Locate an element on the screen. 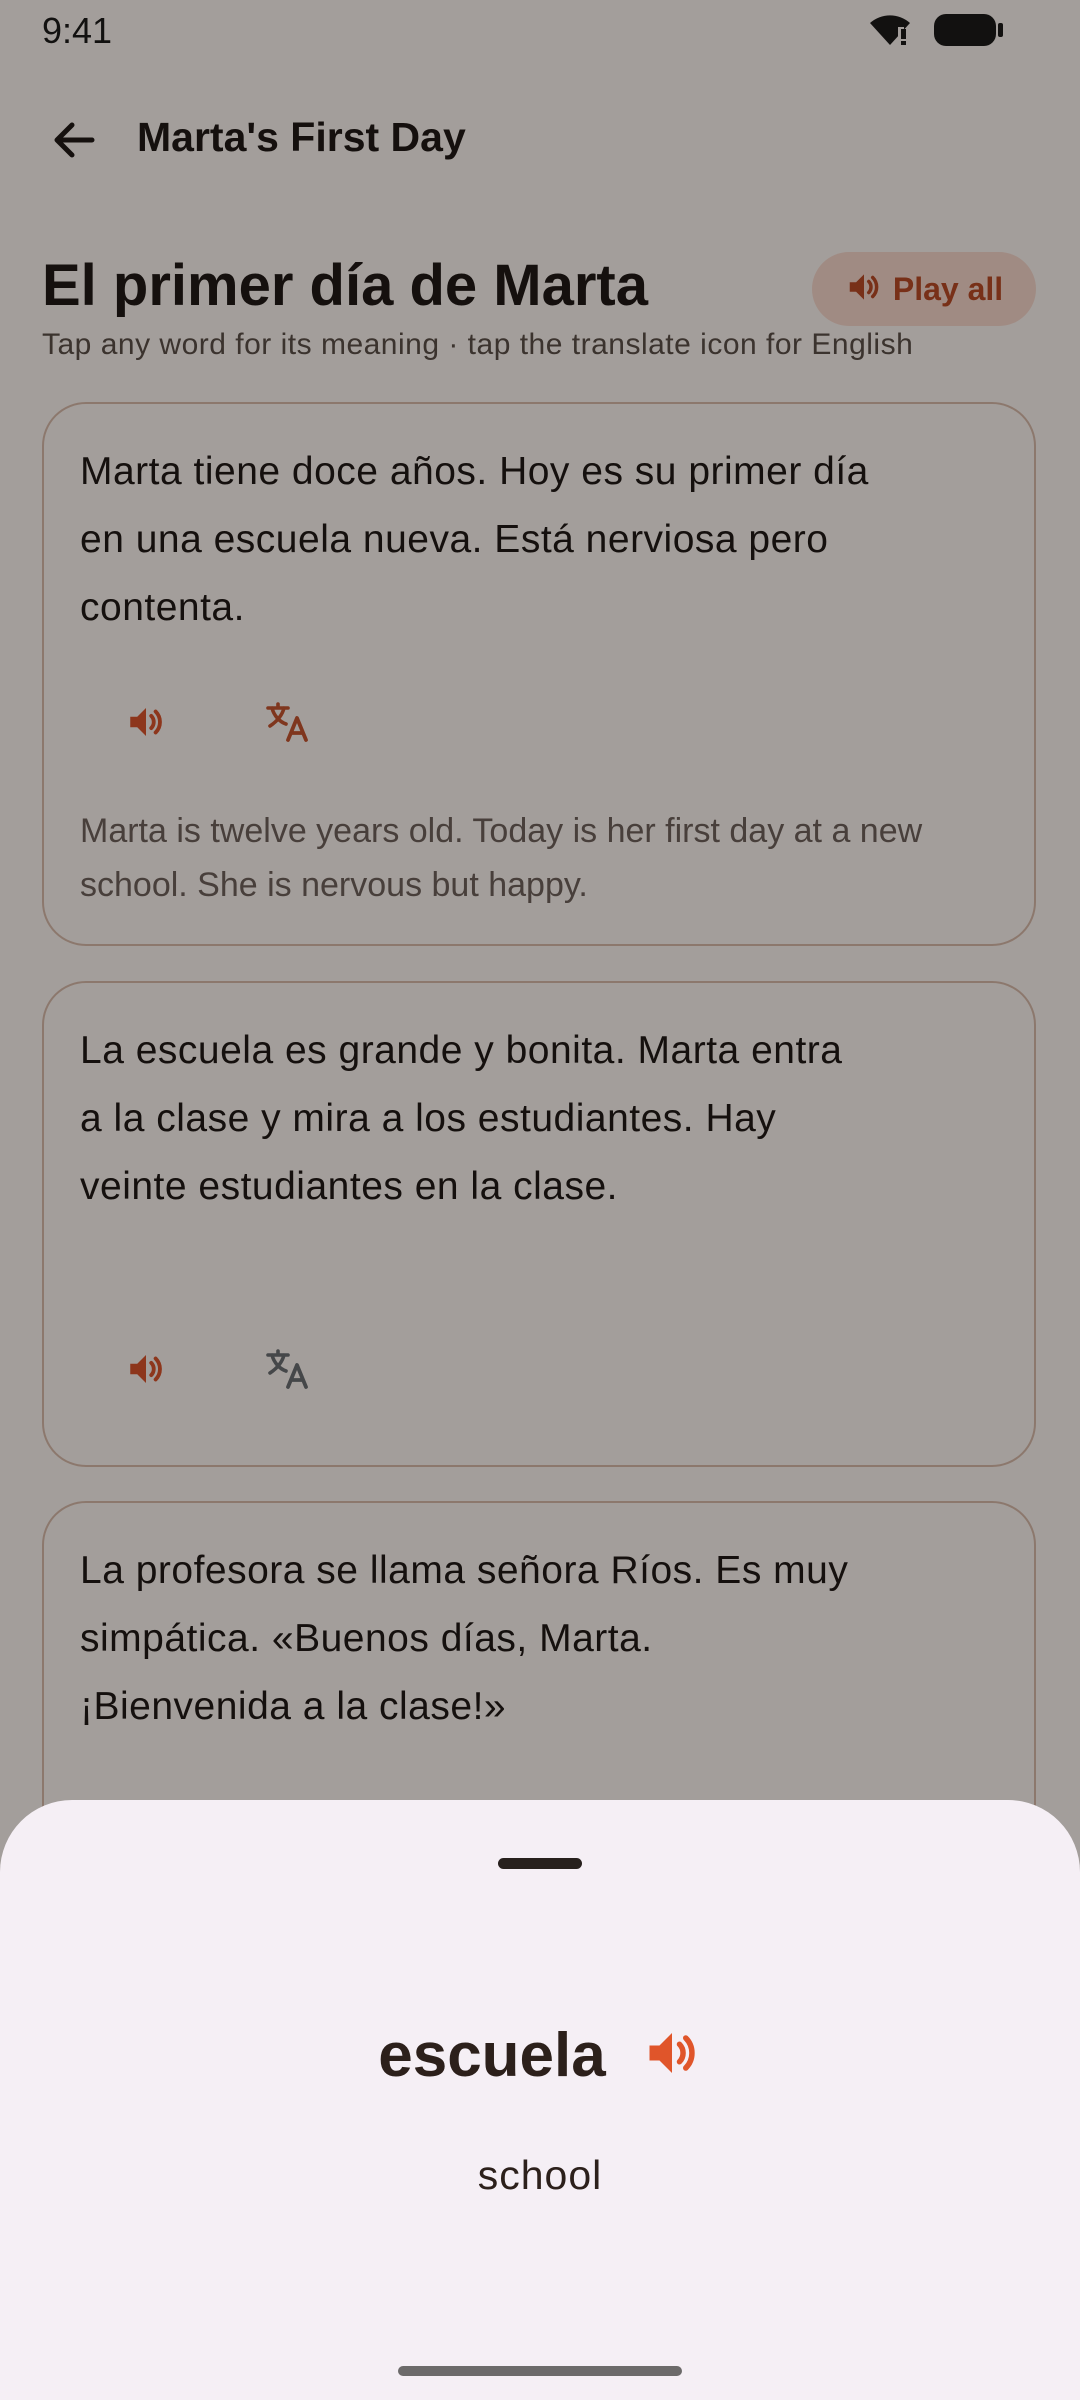  volume-icon is located at coordinates (672, 2060).